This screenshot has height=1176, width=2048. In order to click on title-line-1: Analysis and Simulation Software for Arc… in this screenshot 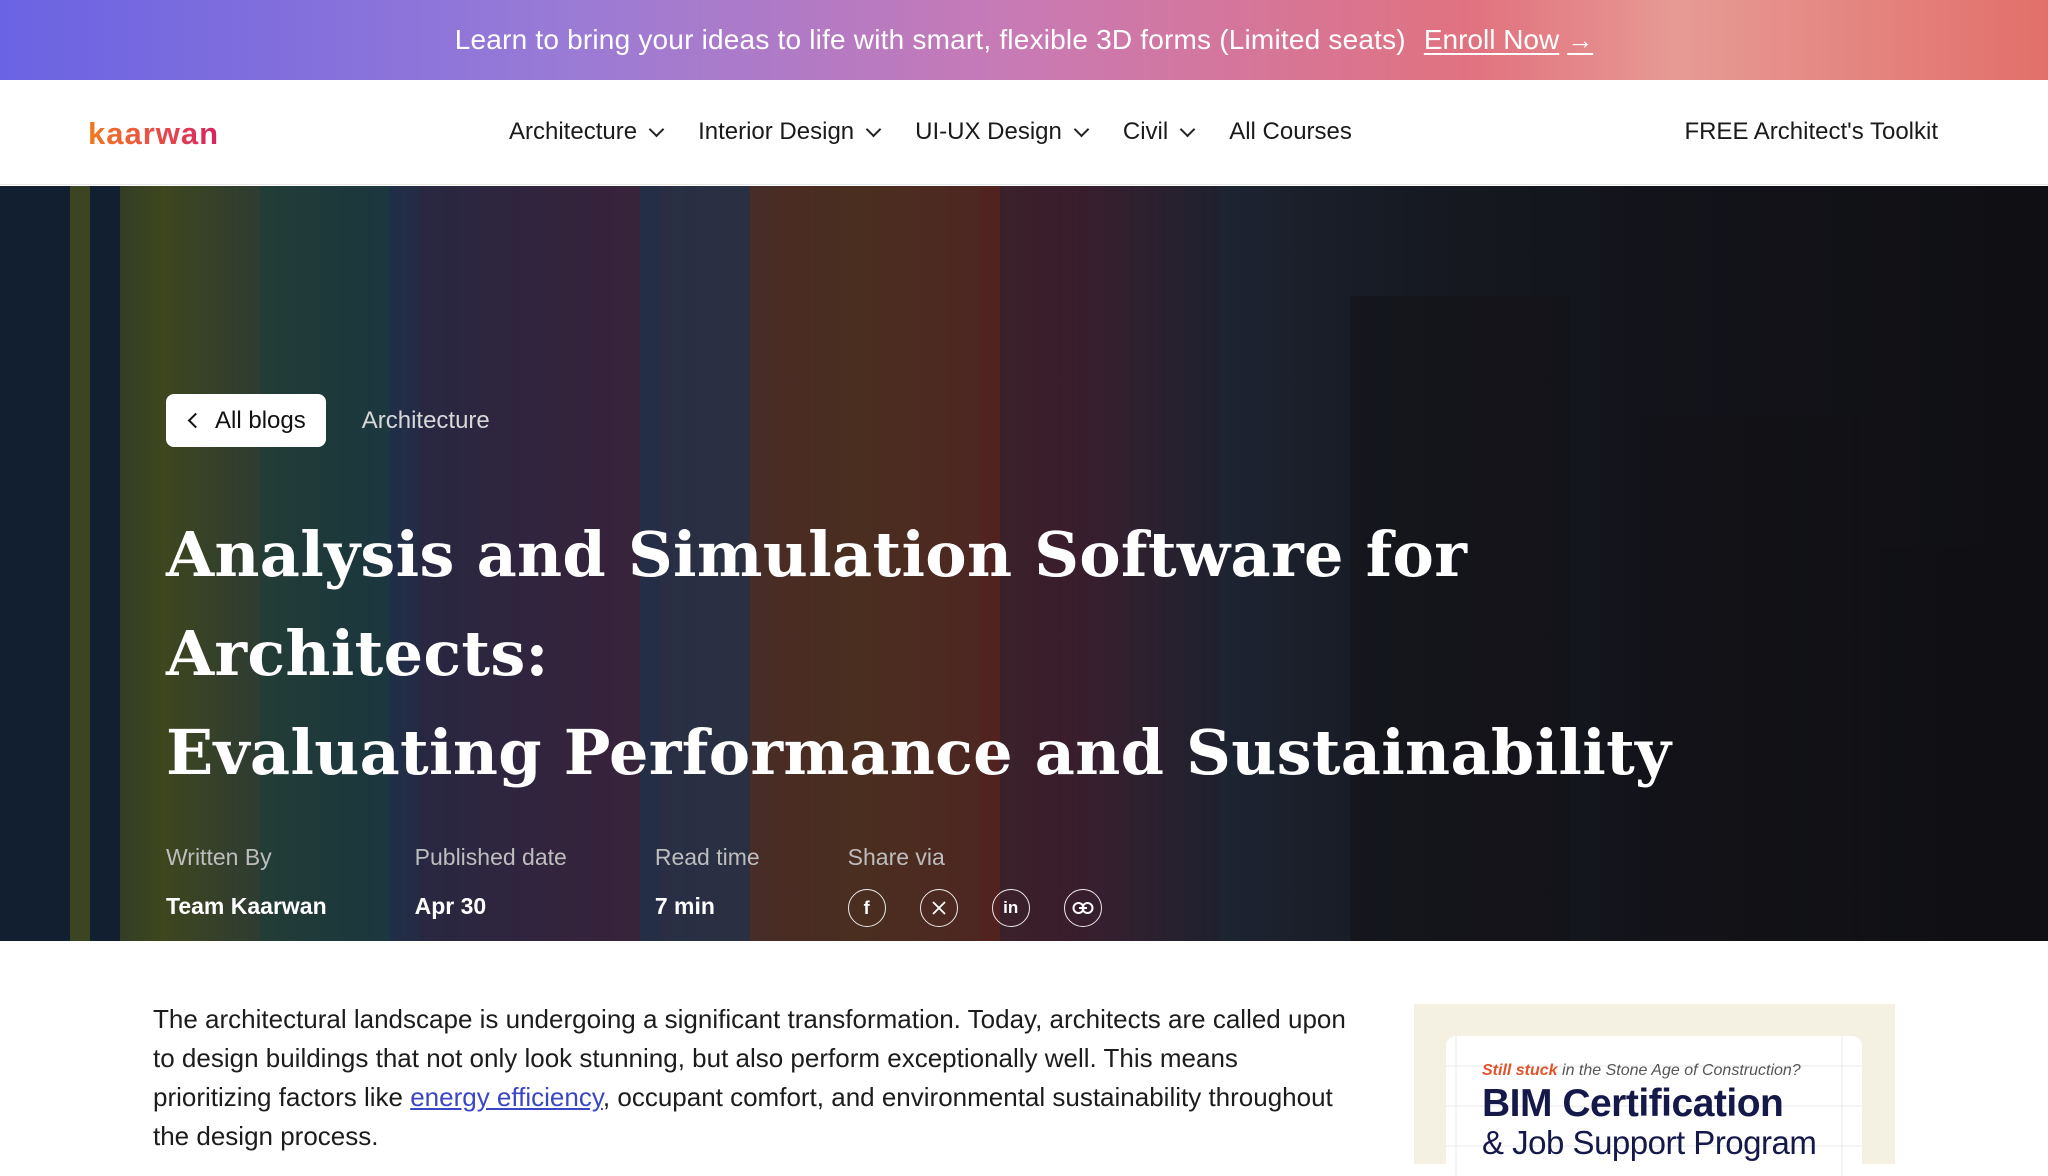, I will do `click(817, 604)`.